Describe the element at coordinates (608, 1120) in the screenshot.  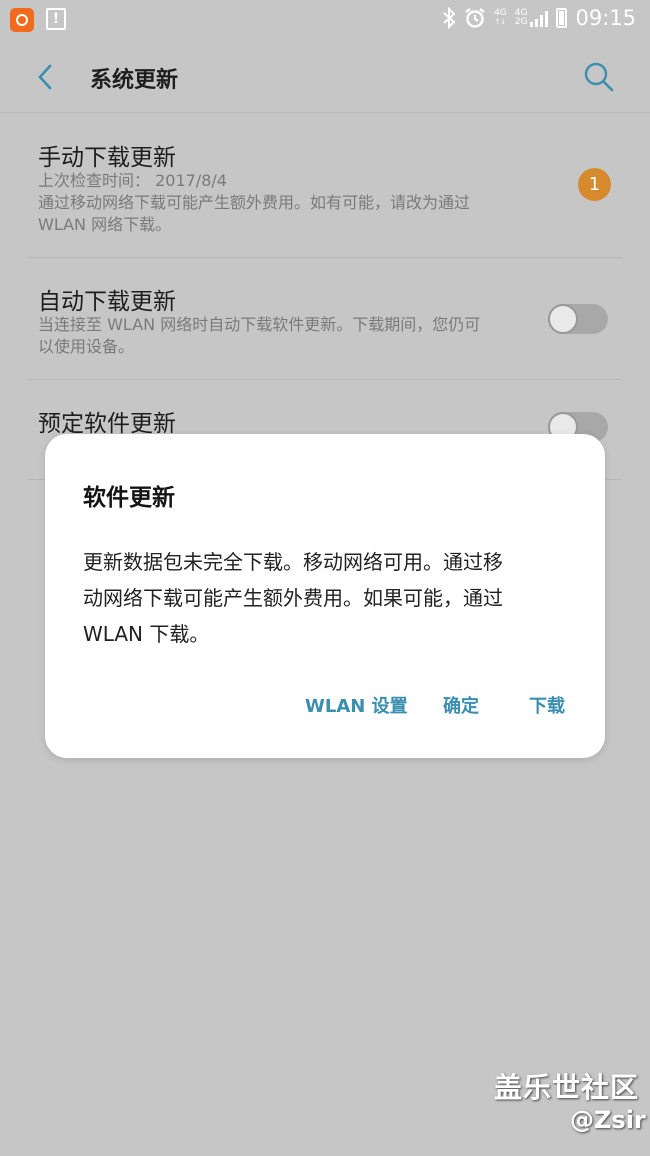
I see `watermark-user: @Zsir` at that location.